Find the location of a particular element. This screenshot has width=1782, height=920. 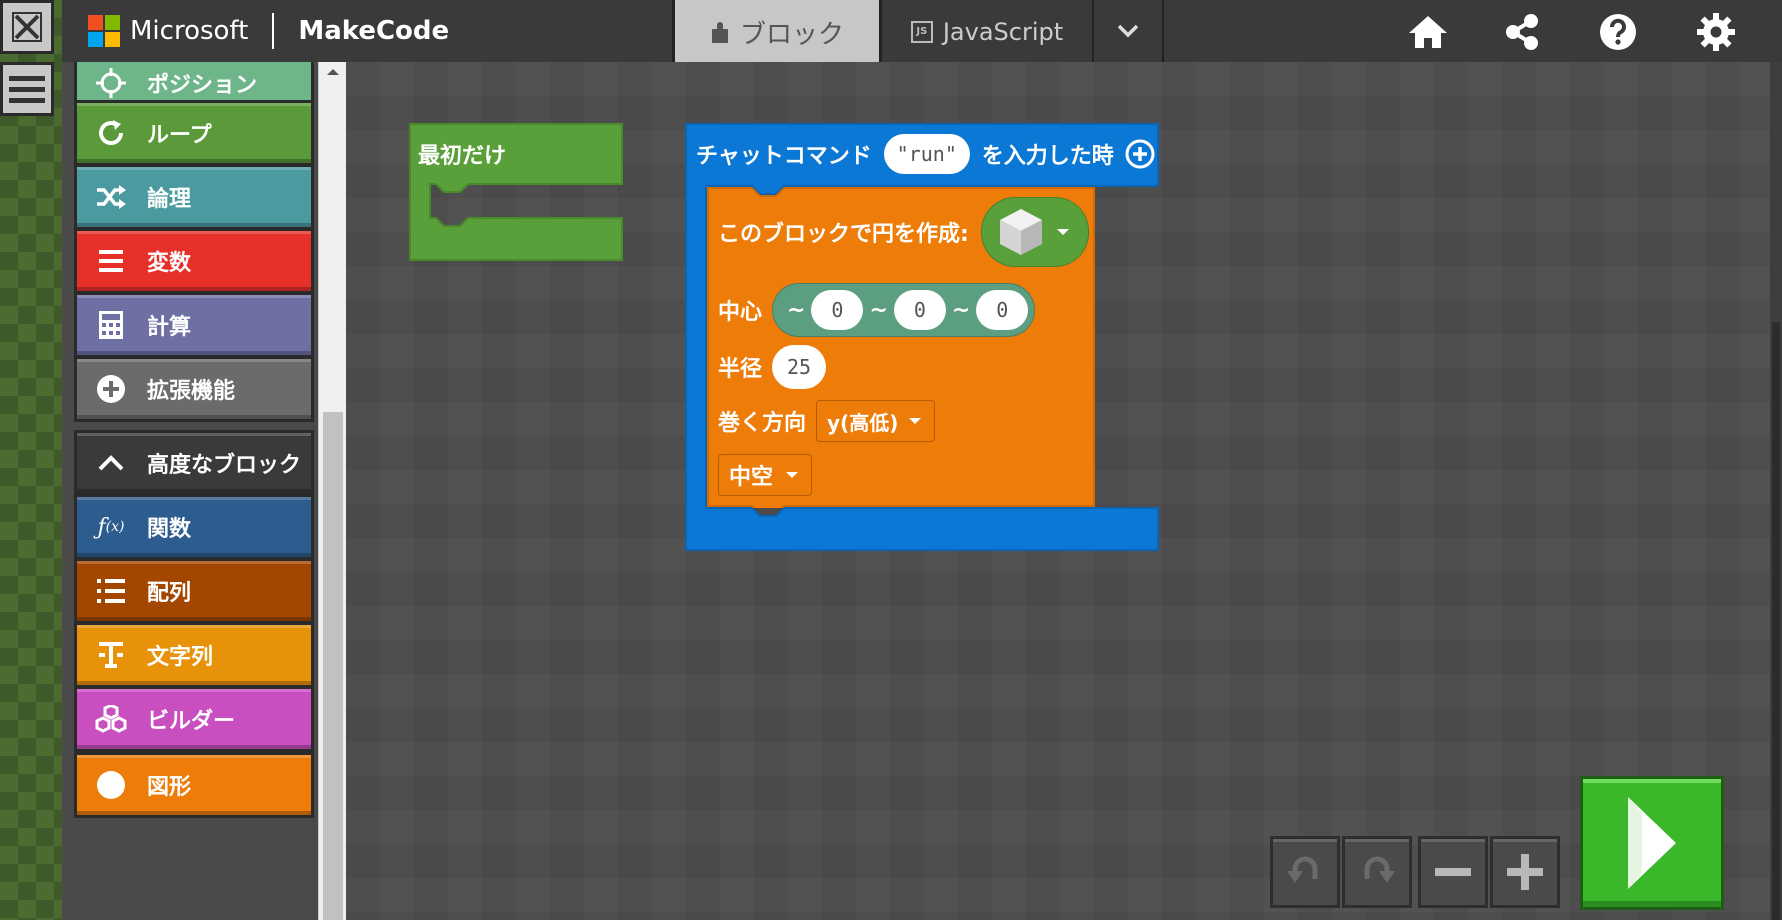

puzzle-icon is located at coordinates (719, 32).